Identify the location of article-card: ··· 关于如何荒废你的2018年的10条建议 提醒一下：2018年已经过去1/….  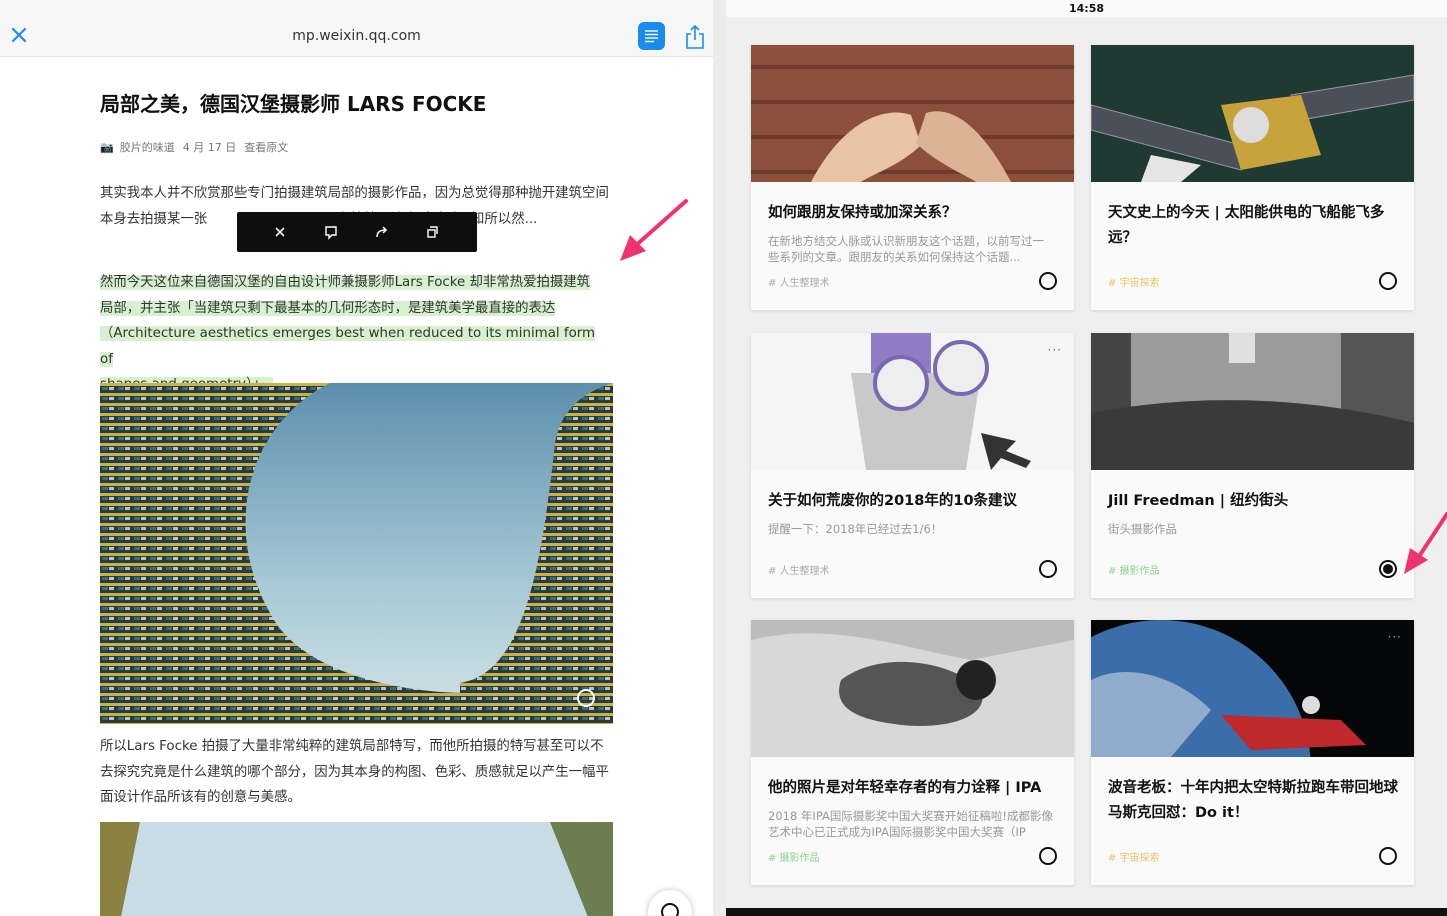
(912, 465).